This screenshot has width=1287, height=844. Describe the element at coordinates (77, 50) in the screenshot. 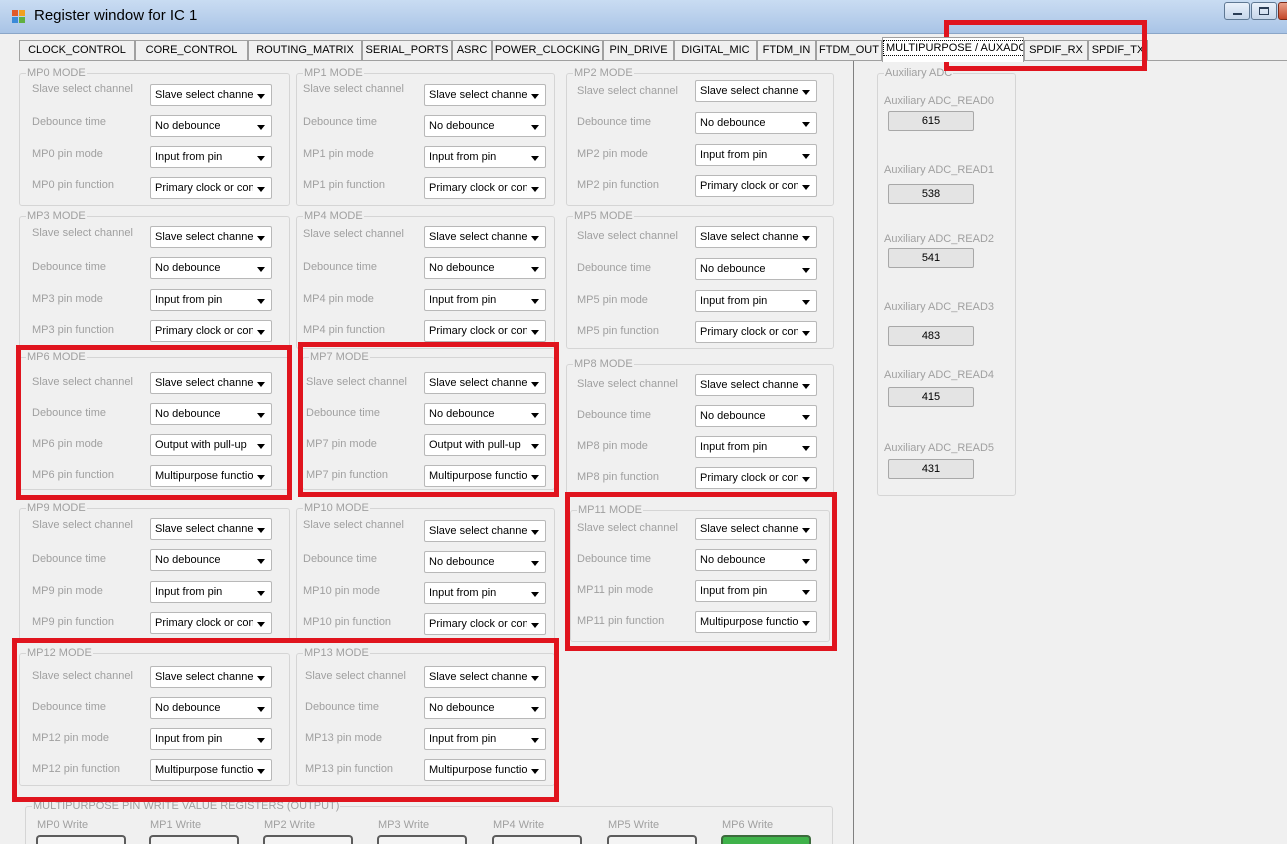

I see `tab-clock-control: CLOCK_CONTROL` at that location.